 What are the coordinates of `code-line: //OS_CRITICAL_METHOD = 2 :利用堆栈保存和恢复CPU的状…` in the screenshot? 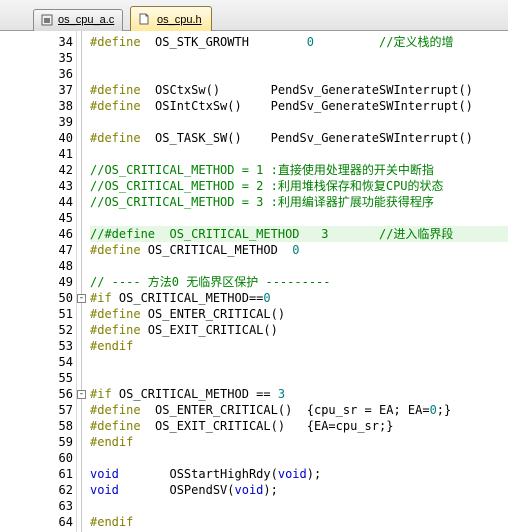 It's located at (267, 186).